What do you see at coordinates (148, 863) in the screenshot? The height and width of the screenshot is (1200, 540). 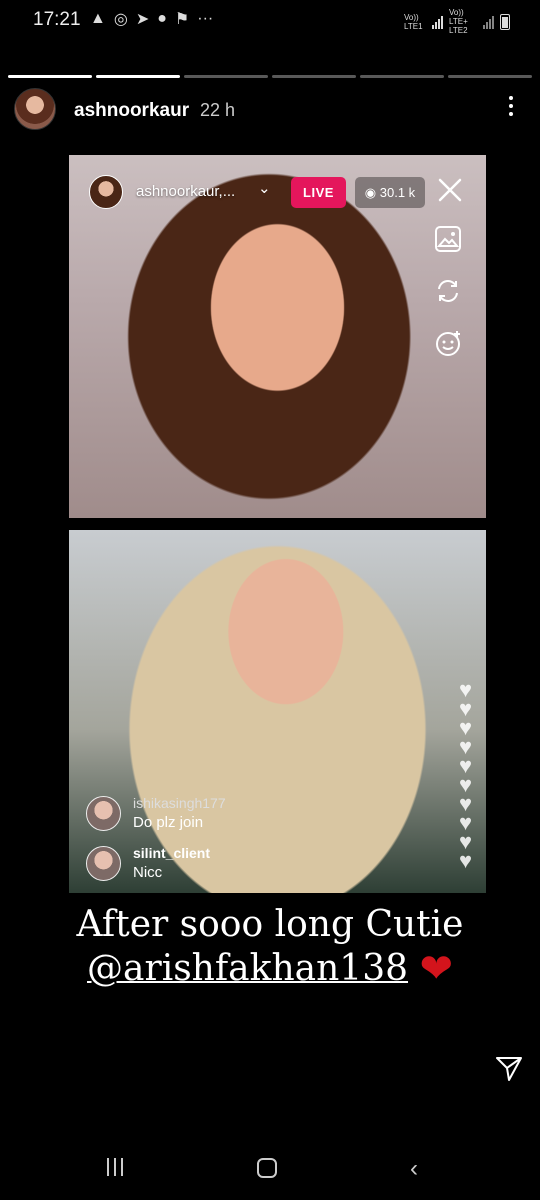 I see `list-item: silint_client Nicc` at bounding box center [148, 863].